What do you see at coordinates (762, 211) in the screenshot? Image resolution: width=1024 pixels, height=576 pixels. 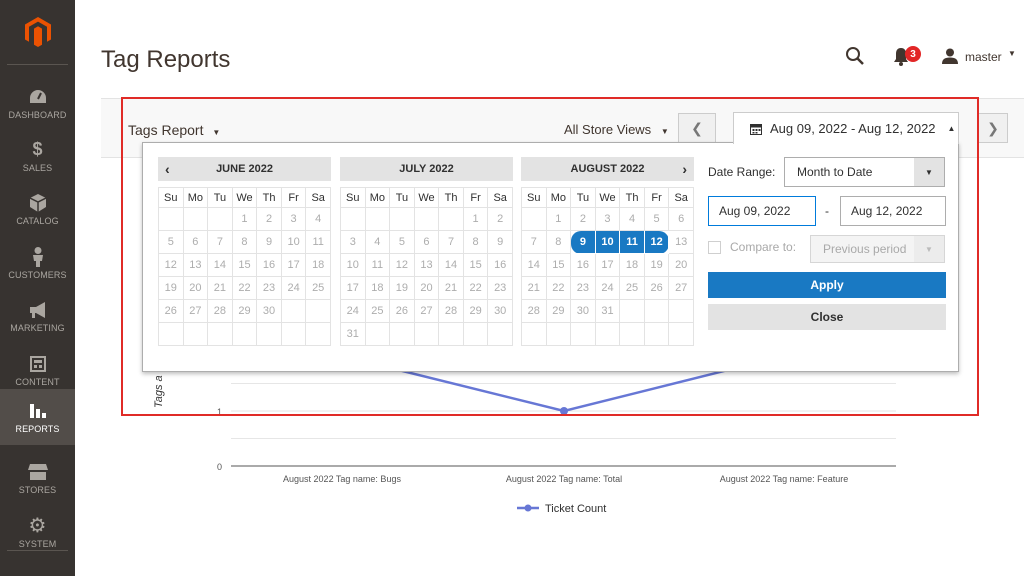 I see `from-date-input: Aug 09, 2022` at bounding box center [762, 211].